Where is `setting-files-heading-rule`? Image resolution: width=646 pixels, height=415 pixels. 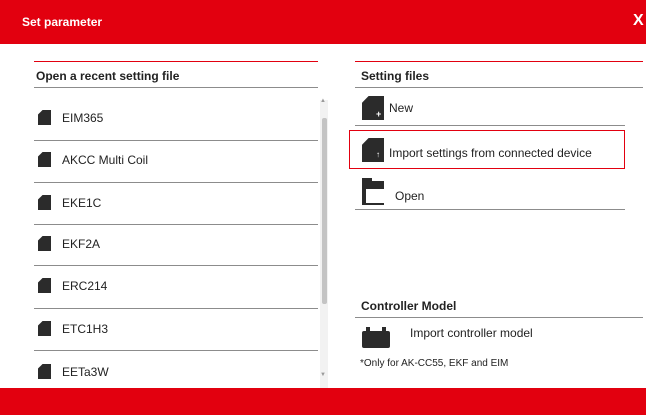
setting-files-heading-rule is located at coordinates (499, 87).